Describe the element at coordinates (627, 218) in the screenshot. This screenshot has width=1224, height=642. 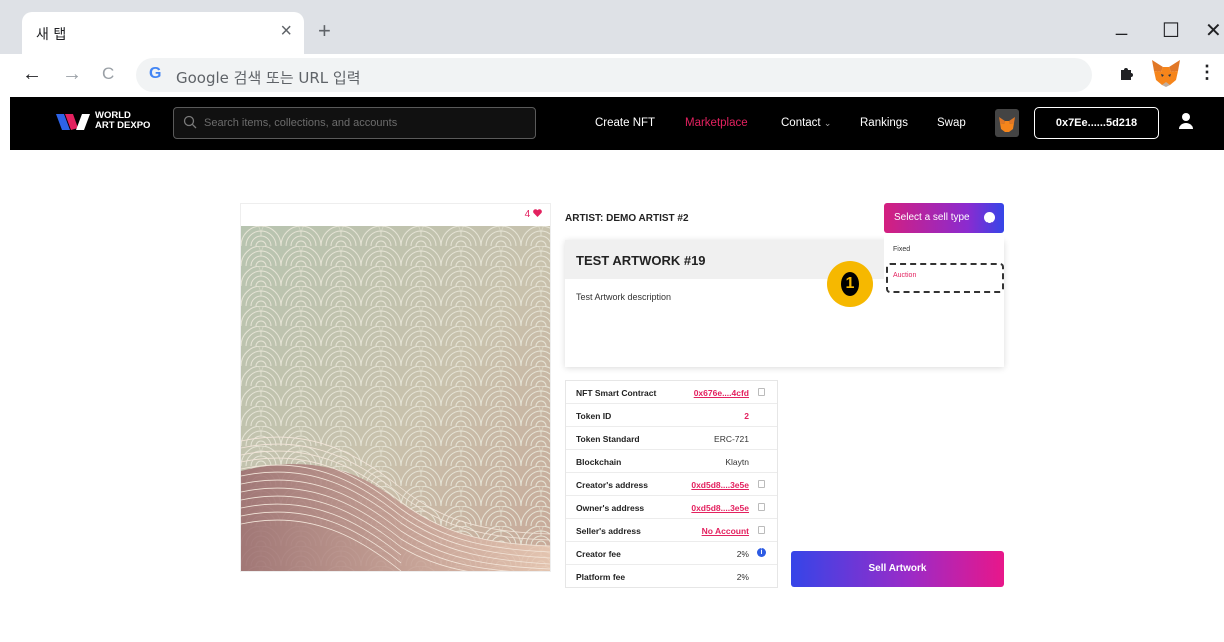
I see `artist-name: ARTIST: DEMO ARTIST #2` at that location.